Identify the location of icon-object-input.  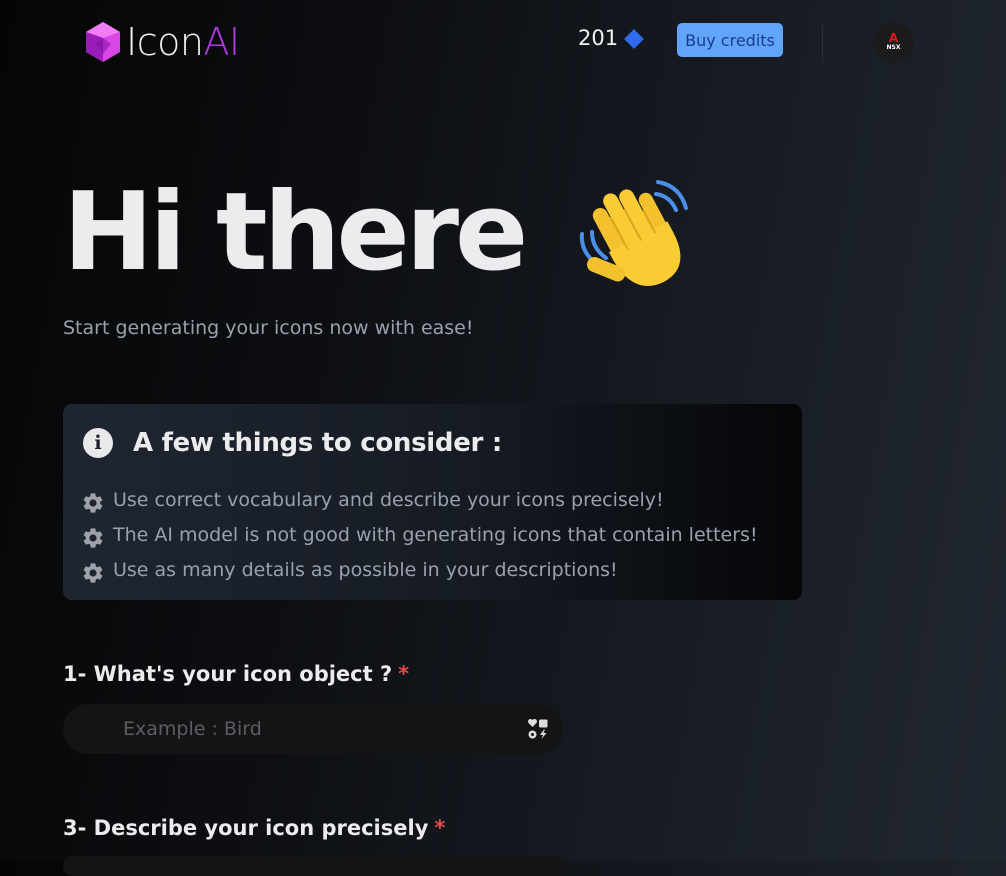
(313, 729).